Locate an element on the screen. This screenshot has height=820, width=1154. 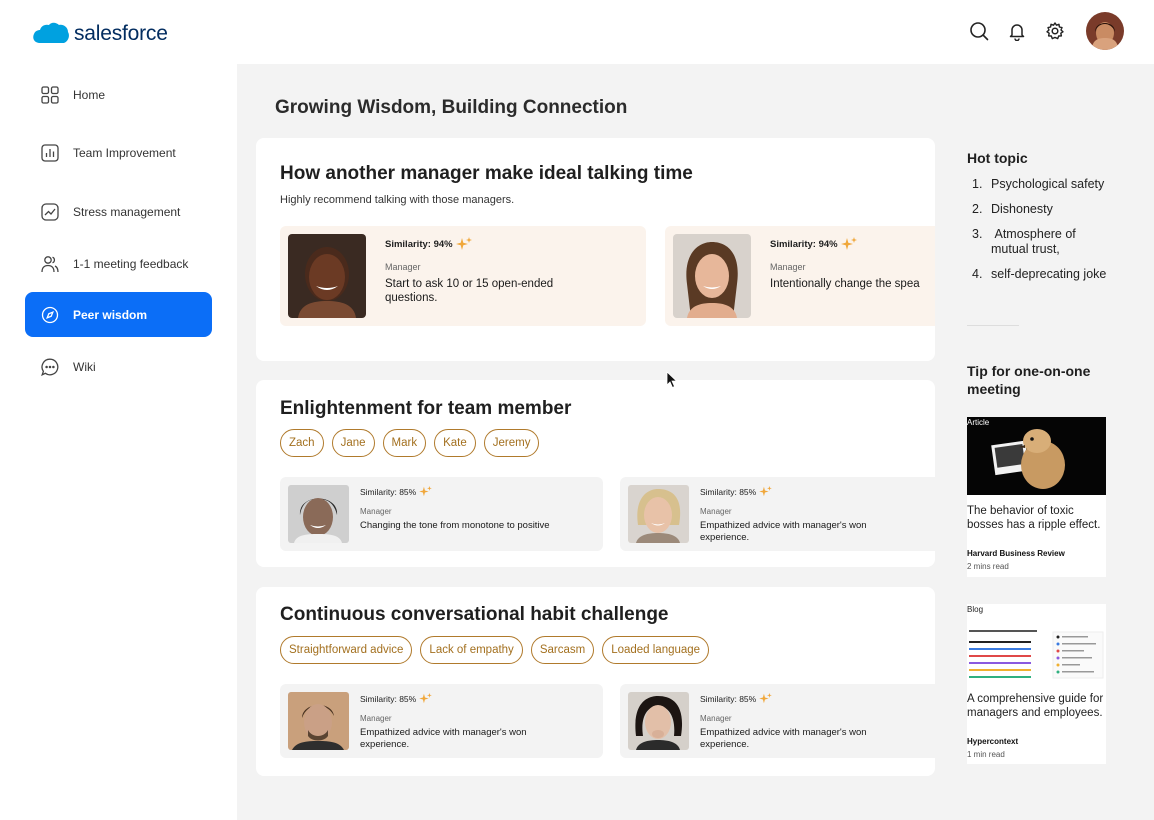
blog-read-time: 1 min read is located at coordinates (986, 754).